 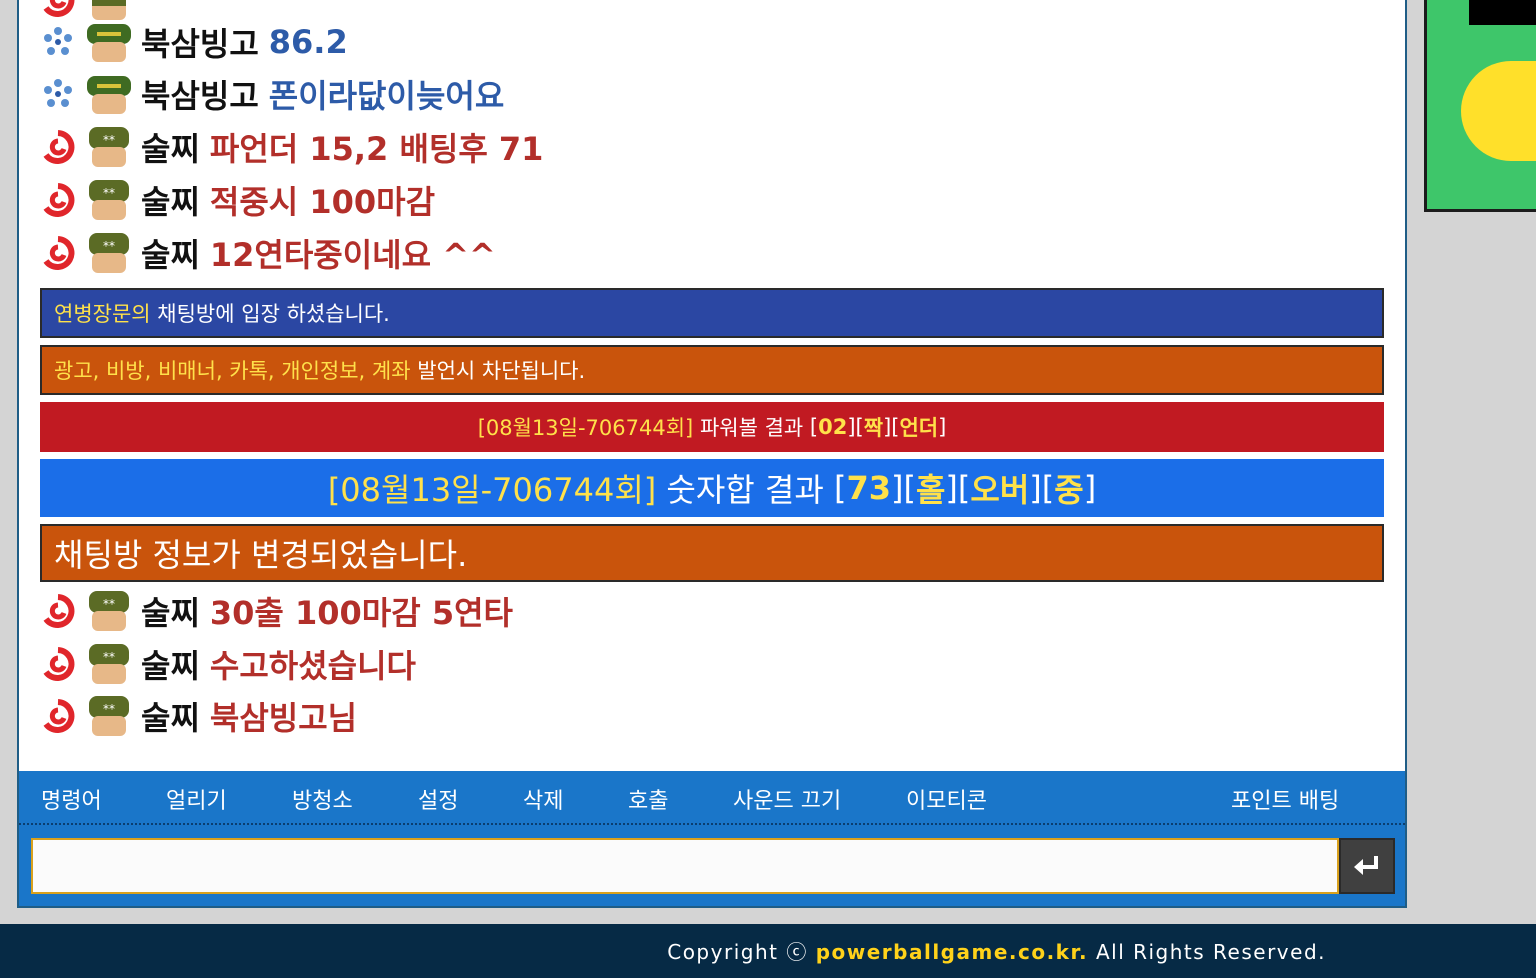 What do you see at coordinates (741, 952) in the screenshot?
I see `copyright-prefix: Copyright ⓒ` at bounding box center [741, 952].